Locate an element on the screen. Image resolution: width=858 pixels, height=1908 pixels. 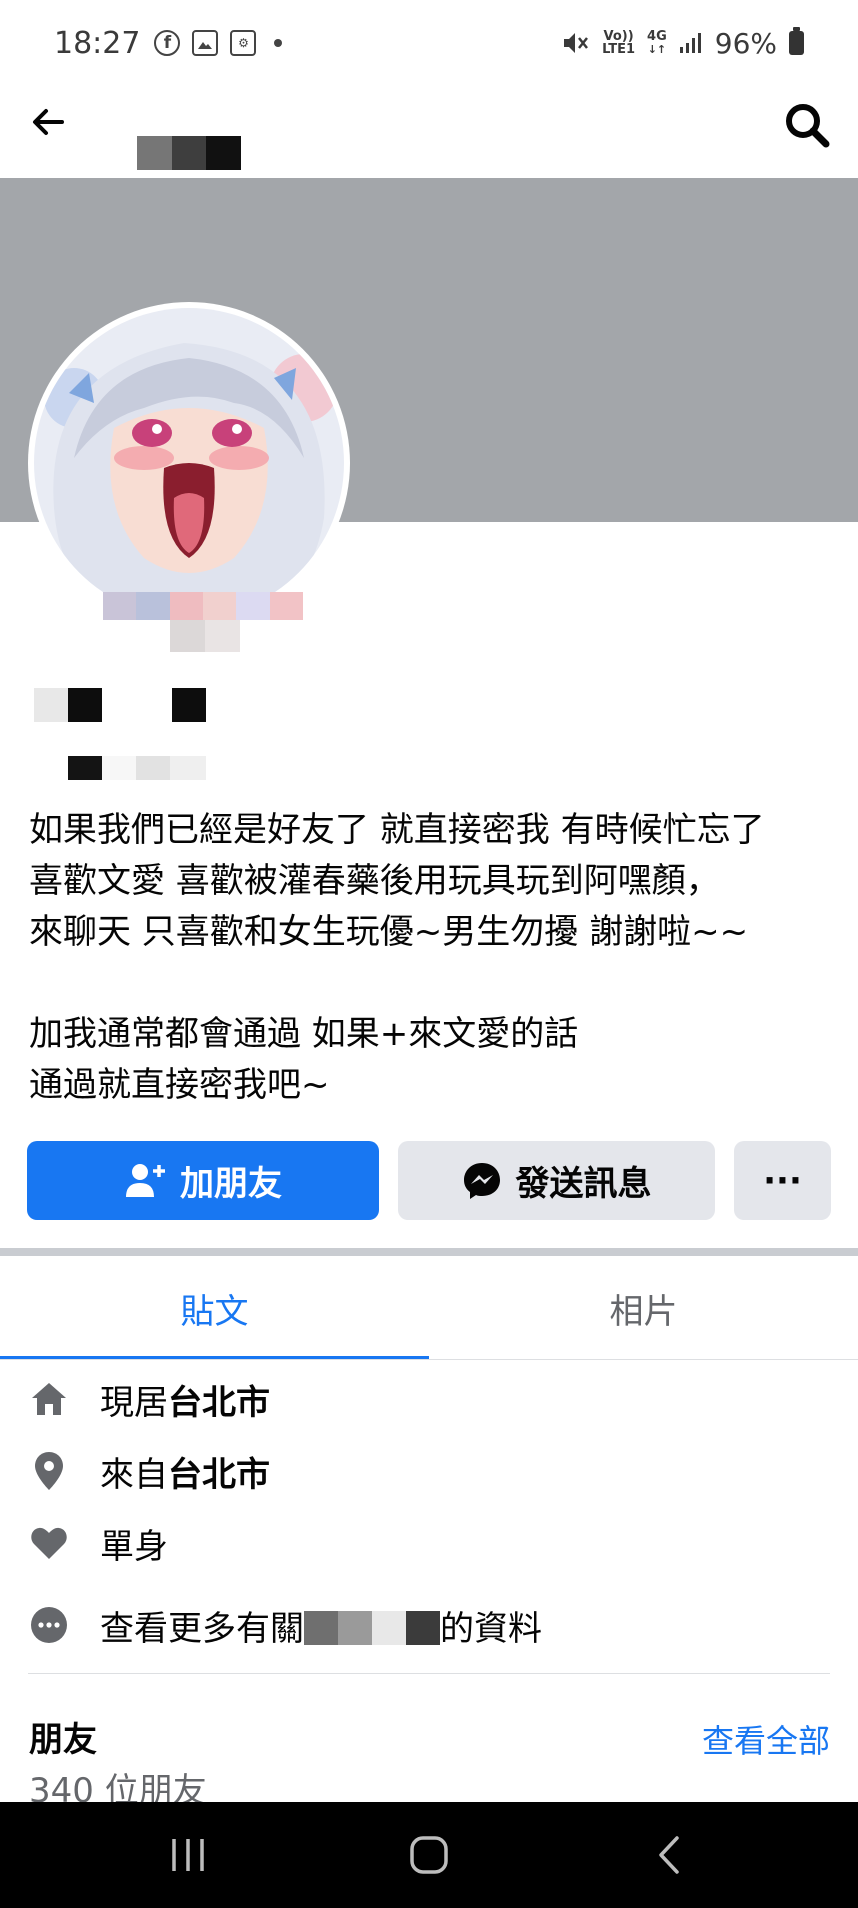
back-arrow-icon is located at coordinates (48, 122).